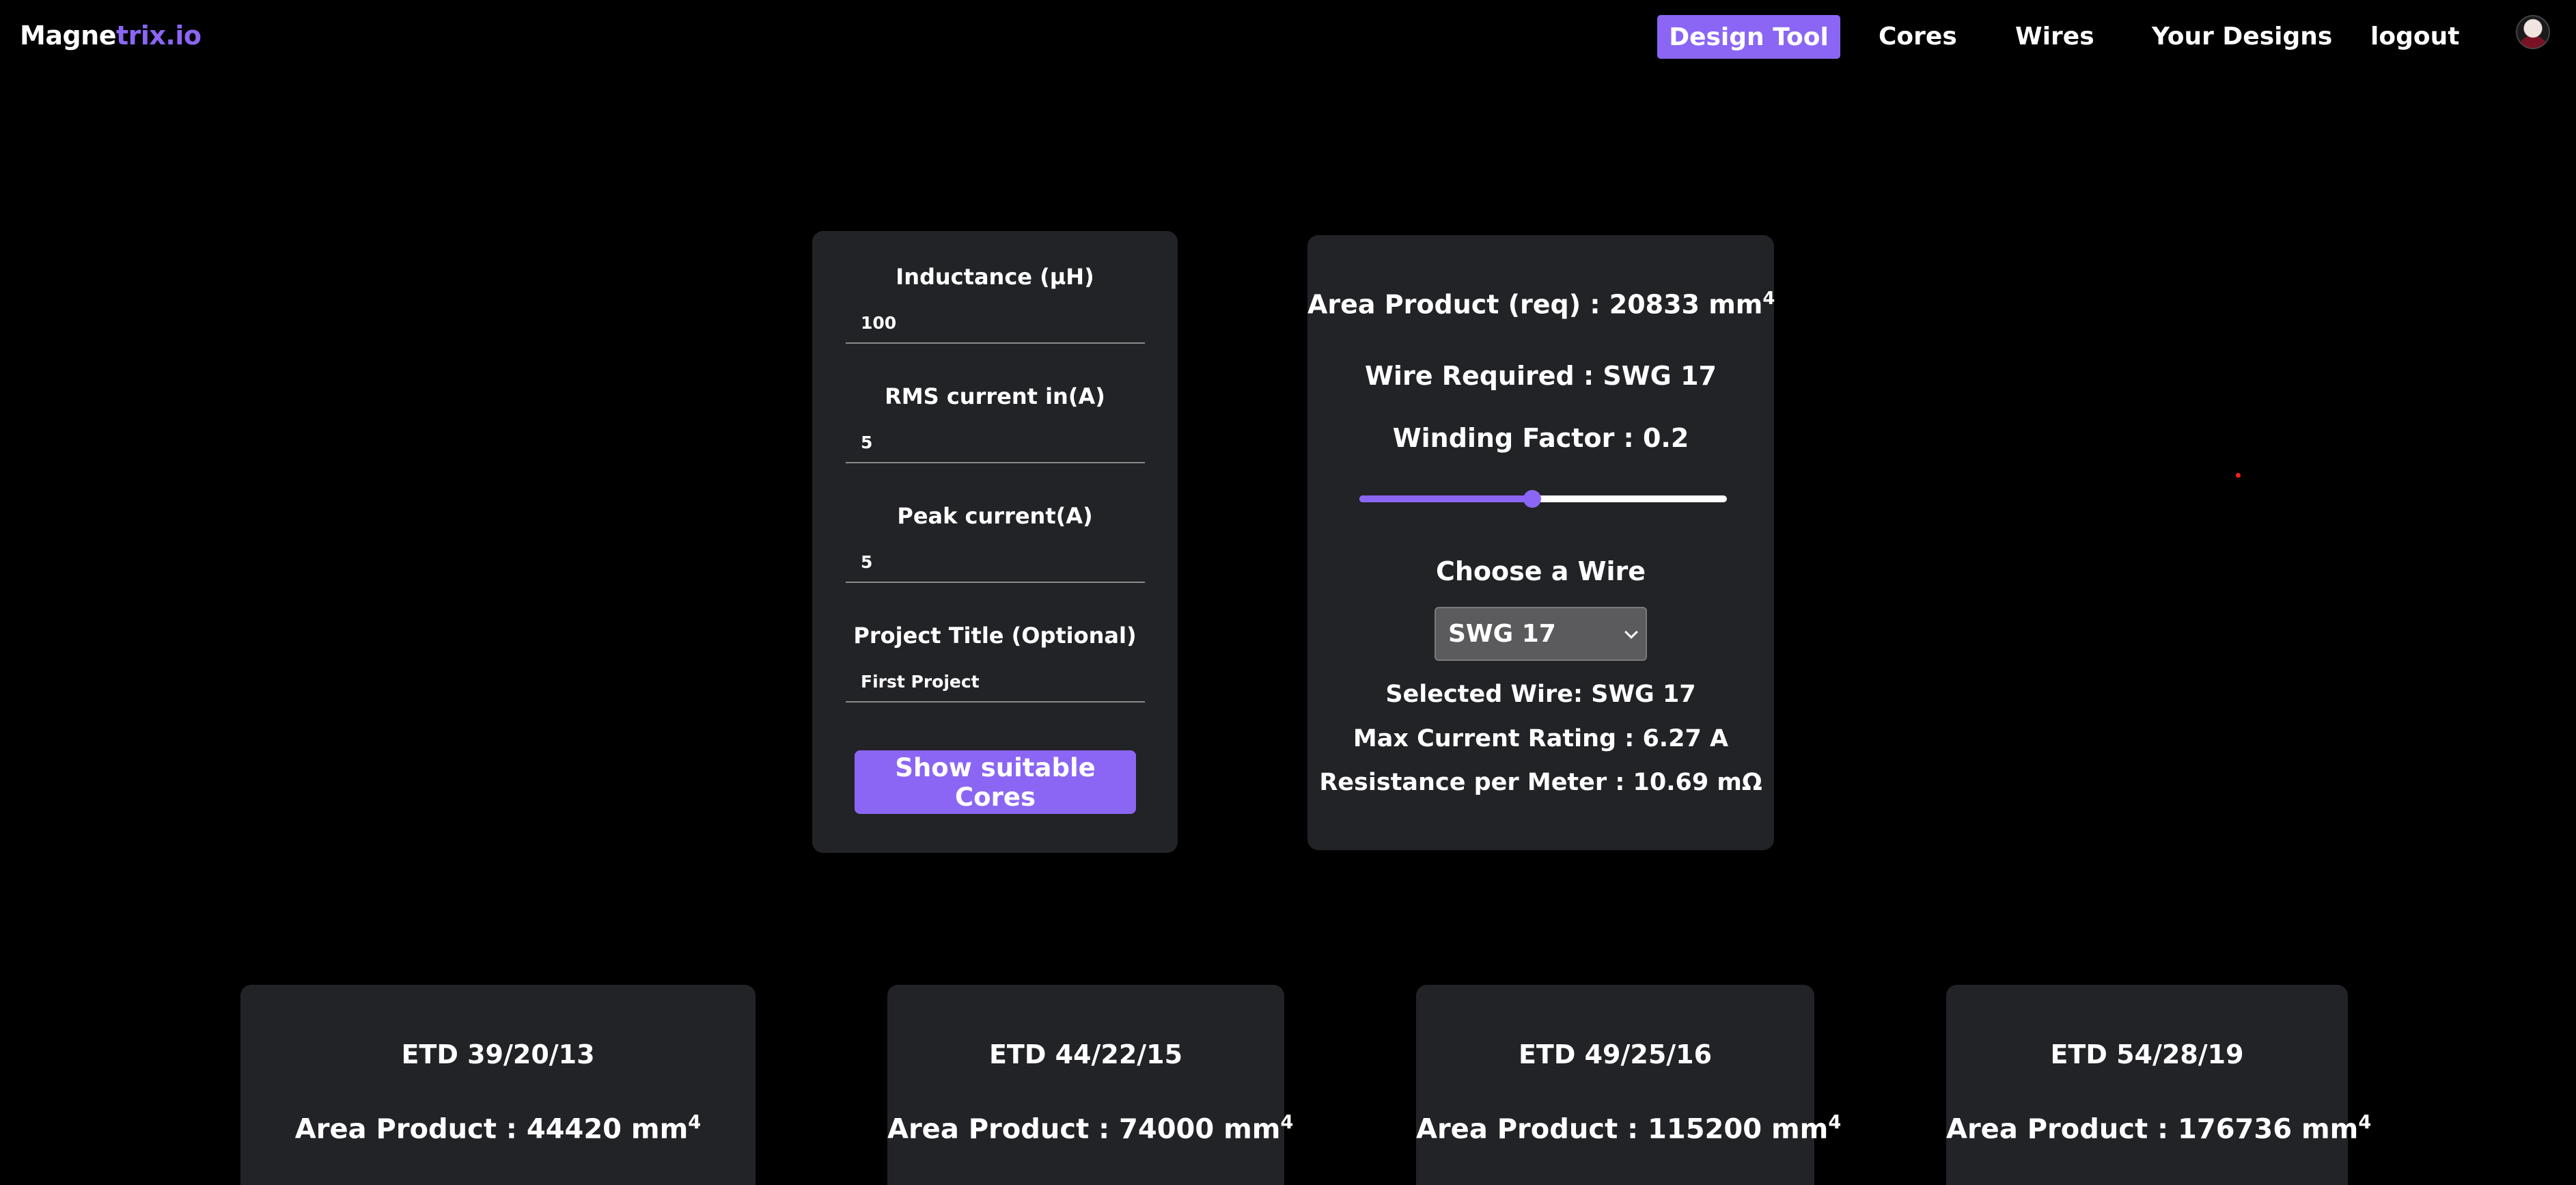 The image size is (2576, 1185). What do you see at coordinates (1628, 1085) in the screenshot?
I see `core-card-etd-49: ETD 49/25/16 Area Product : 115200 mm4` at bounding box center [1628, 1085].